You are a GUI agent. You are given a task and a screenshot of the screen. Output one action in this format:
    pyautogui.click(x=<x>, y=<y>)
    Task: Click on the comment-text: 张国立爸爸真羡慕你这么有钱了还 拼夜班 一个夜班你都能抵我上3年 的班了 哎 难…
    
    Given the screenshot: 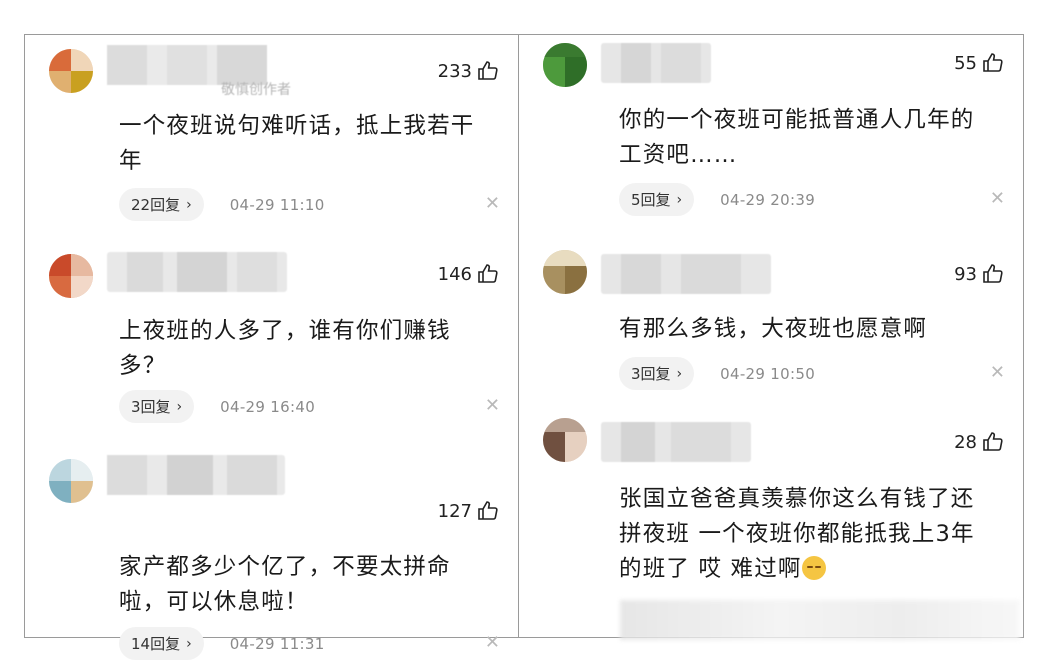 What is the action you would take?
    pyautogui.click(x=797, y=534)
    